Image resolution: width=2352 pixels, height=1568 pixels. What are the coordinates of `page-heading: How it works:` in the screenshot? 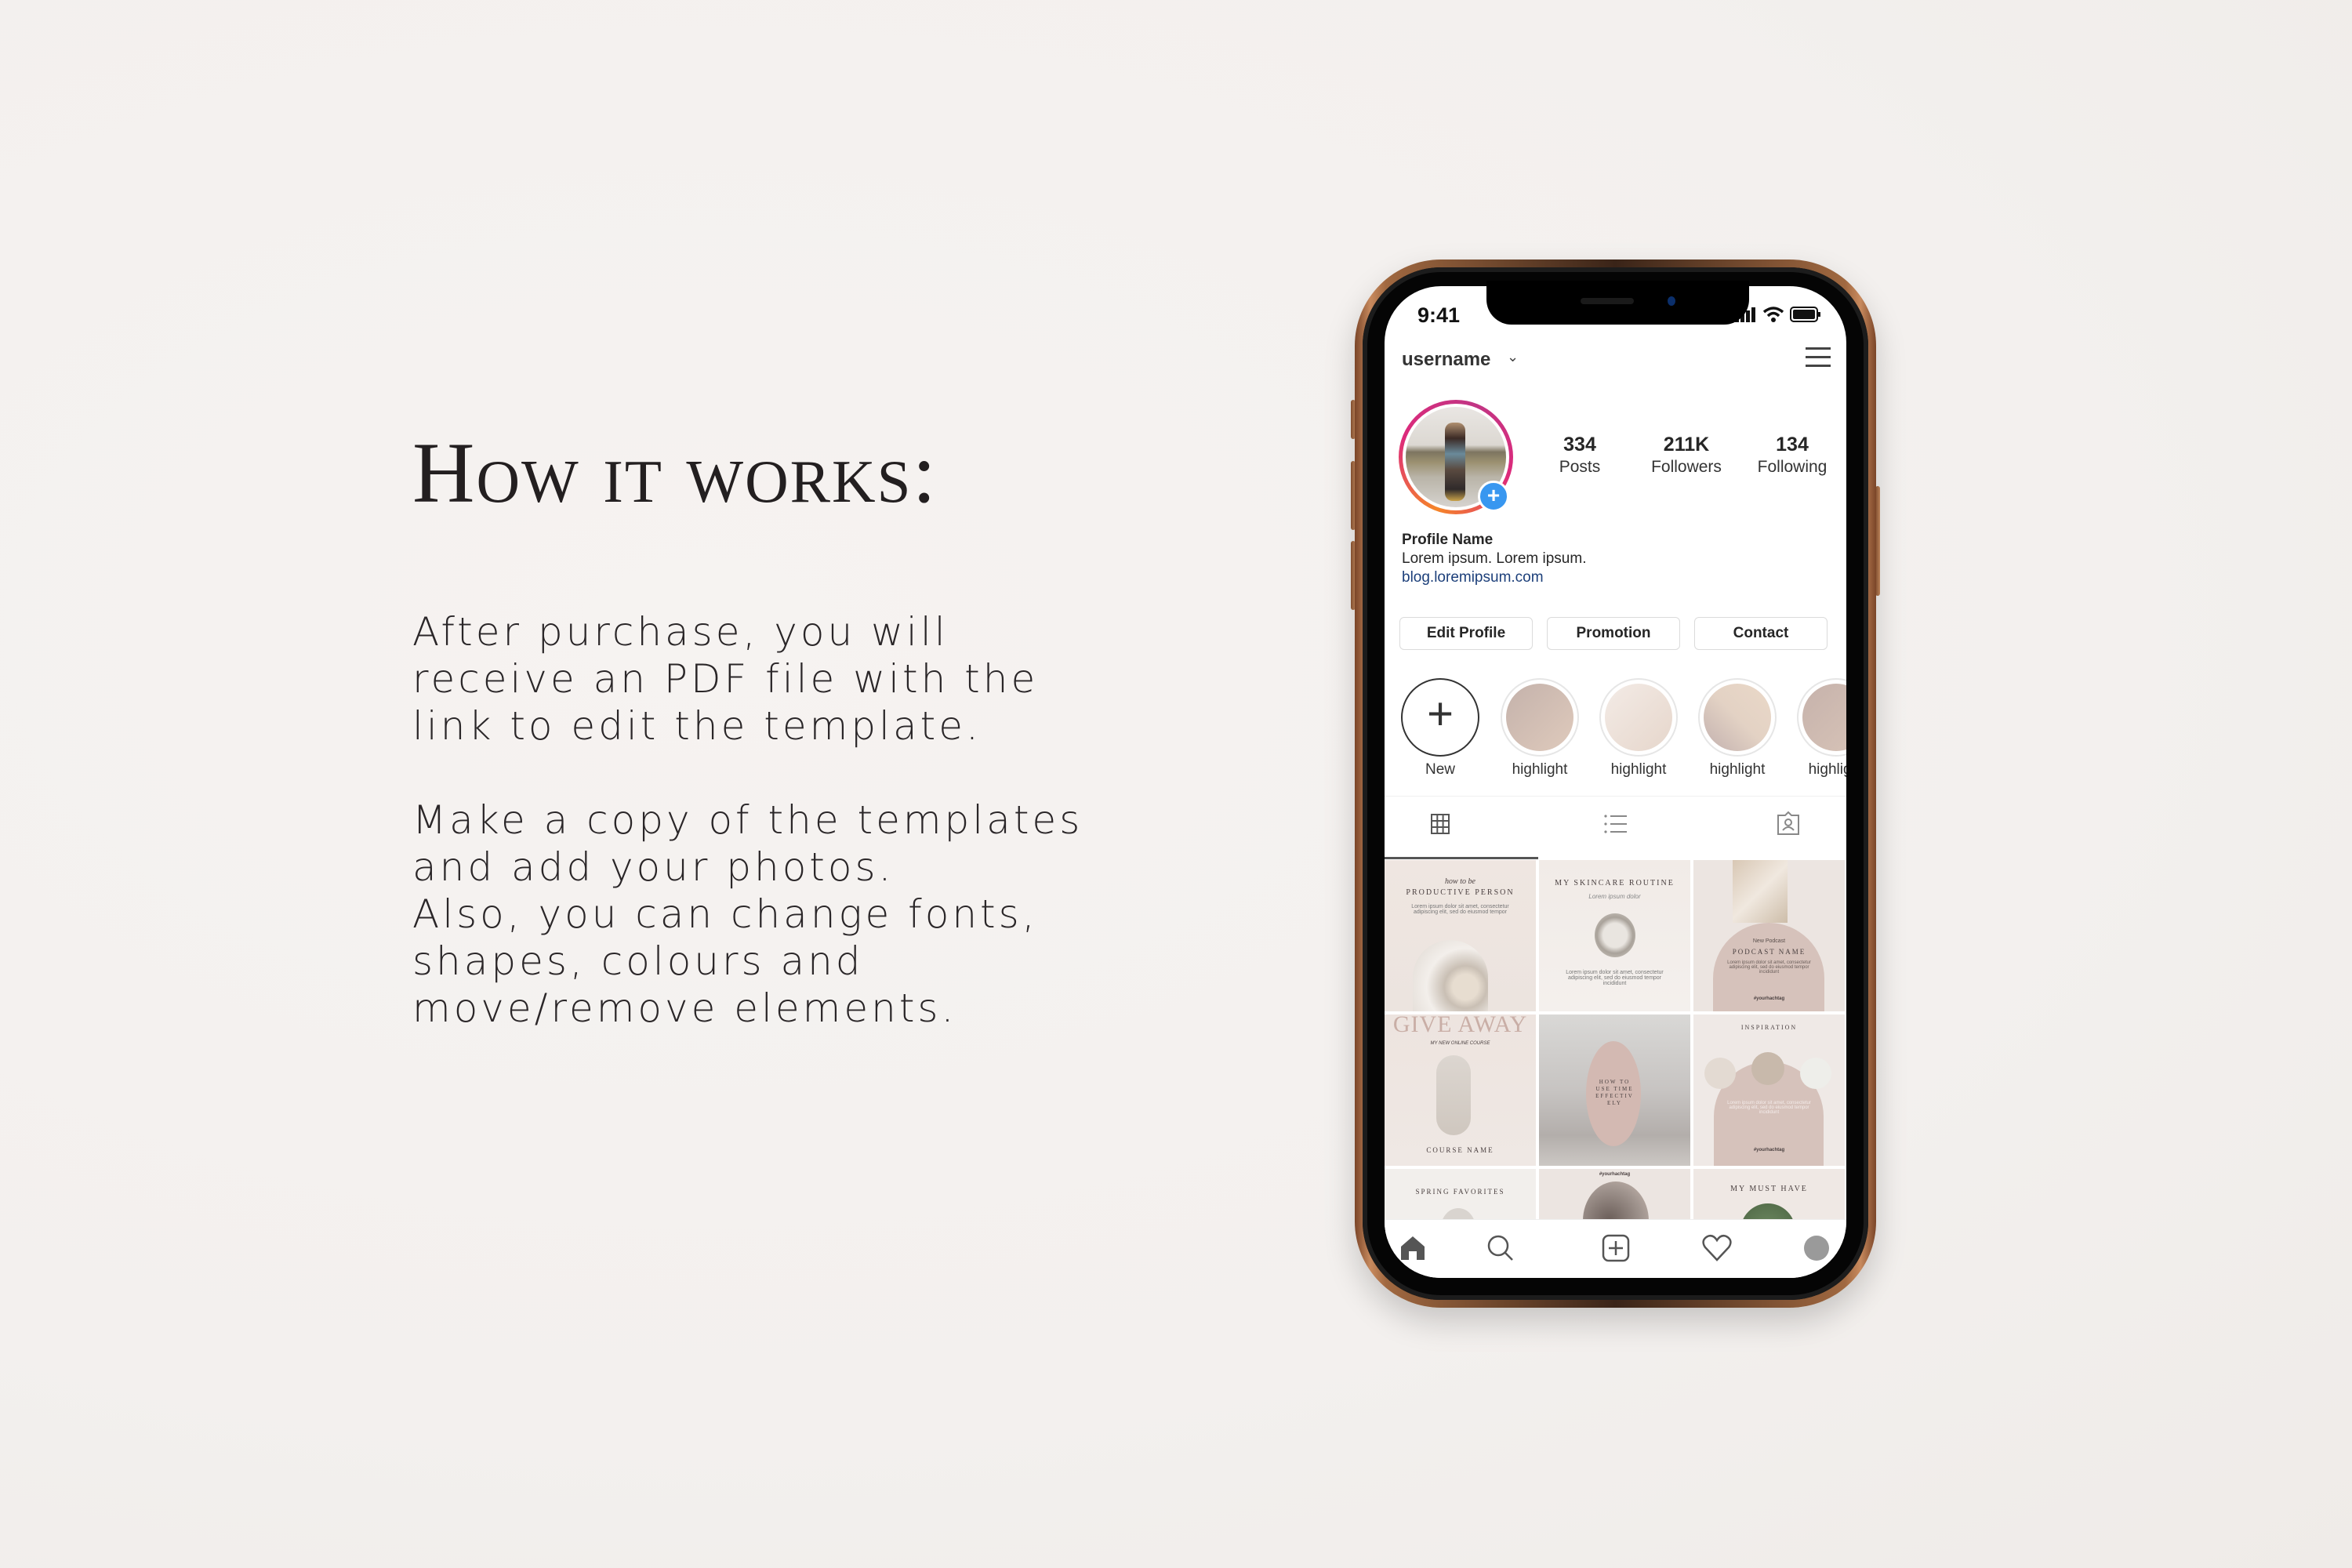 It's located at (675, 473).